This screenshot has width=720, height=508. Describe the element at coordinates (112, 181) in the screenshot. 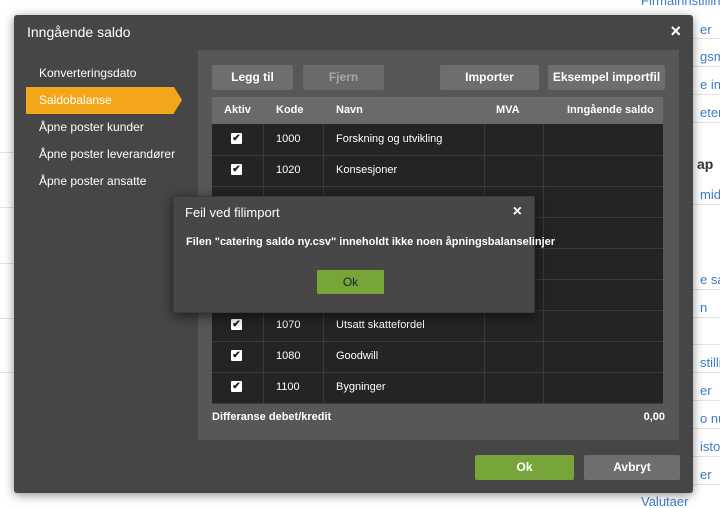

I see `nav-item-open-items-employees: Åpne poster ansatte` at that location.